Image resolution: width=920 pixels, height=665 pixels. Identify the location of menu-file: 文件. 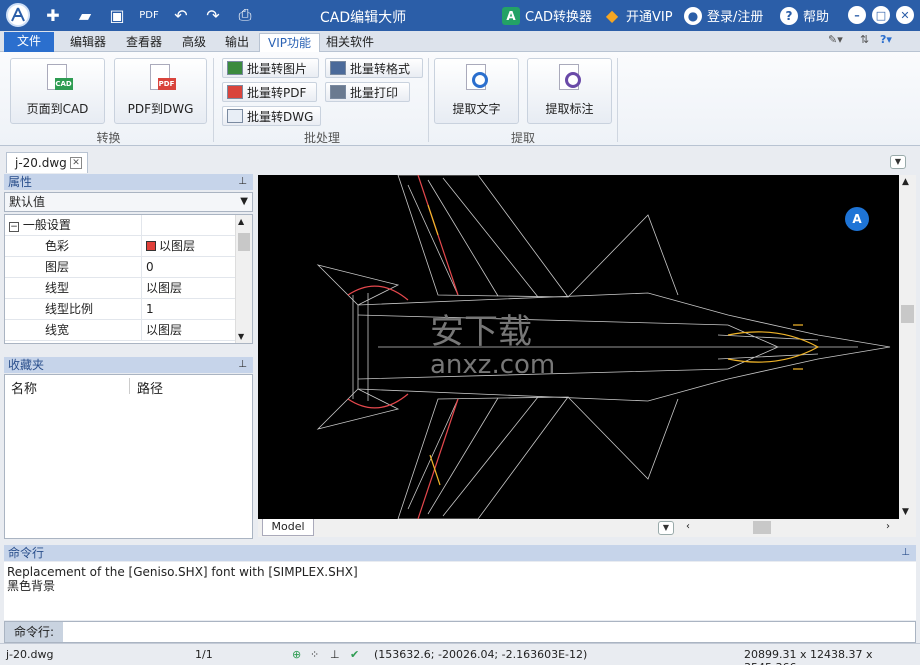
(29, 42).